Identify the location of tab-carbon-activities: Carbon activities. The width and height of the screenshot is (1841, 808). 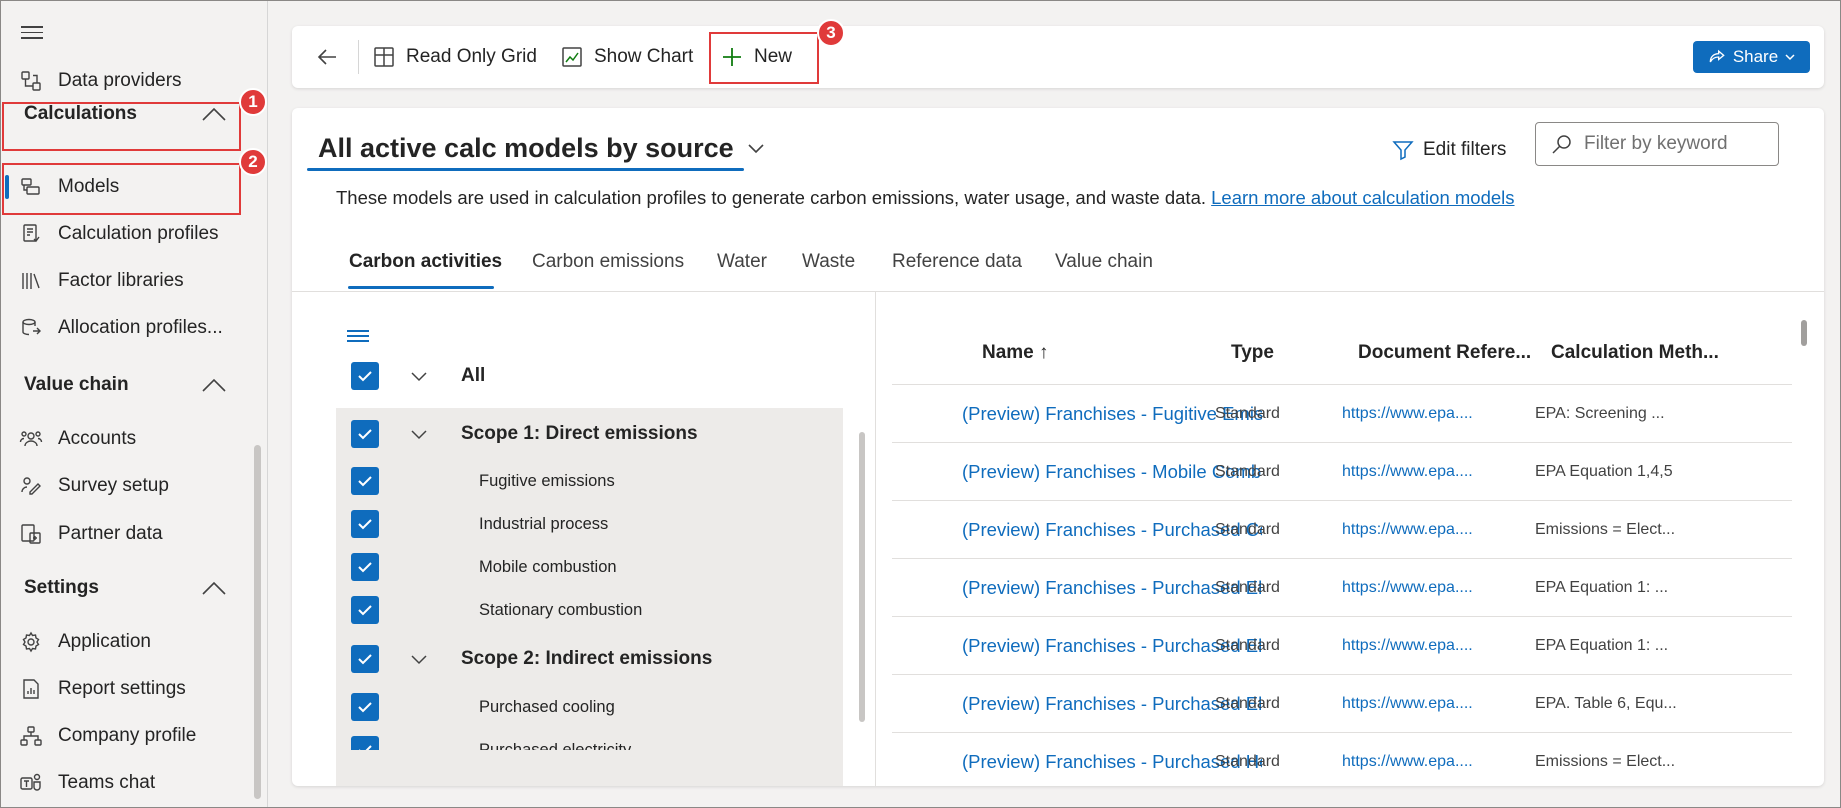
(425, 262).